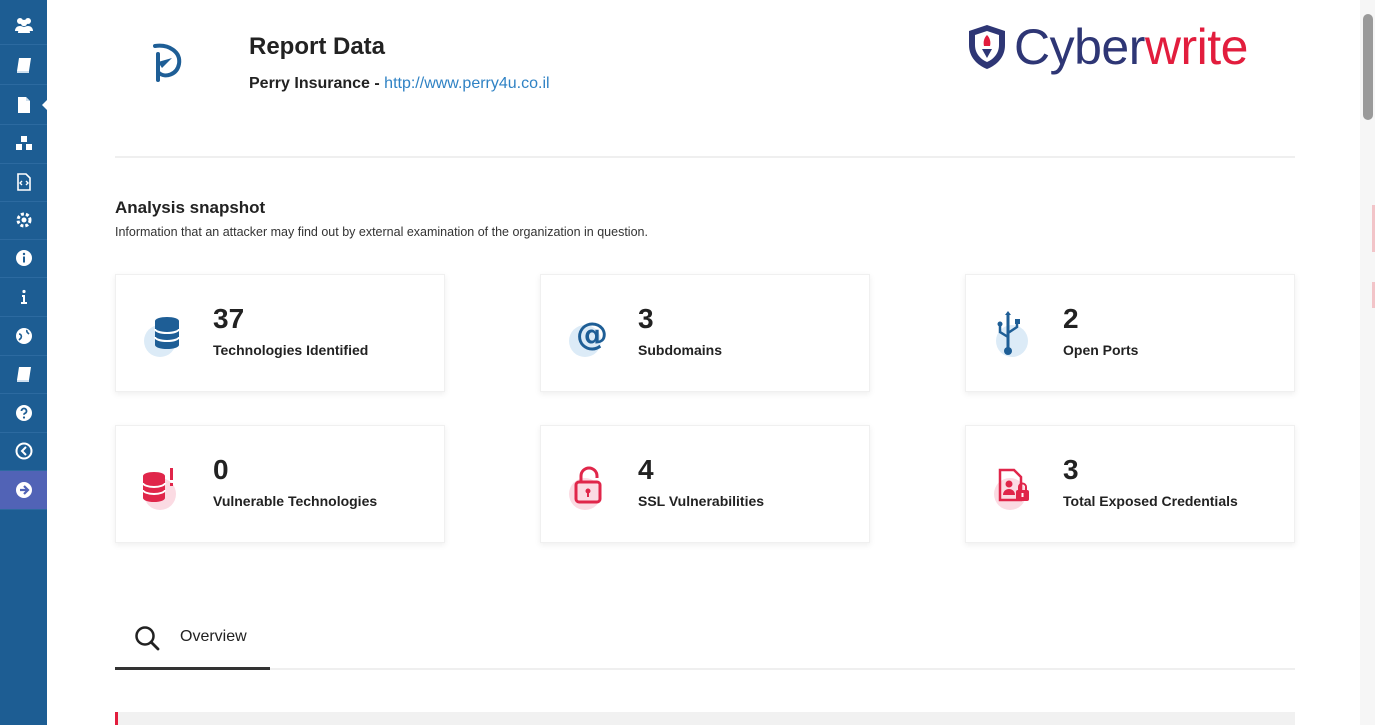  Describe the element at coordinates (987, 47) in the screenshot. I see `shield-icon` at that location.